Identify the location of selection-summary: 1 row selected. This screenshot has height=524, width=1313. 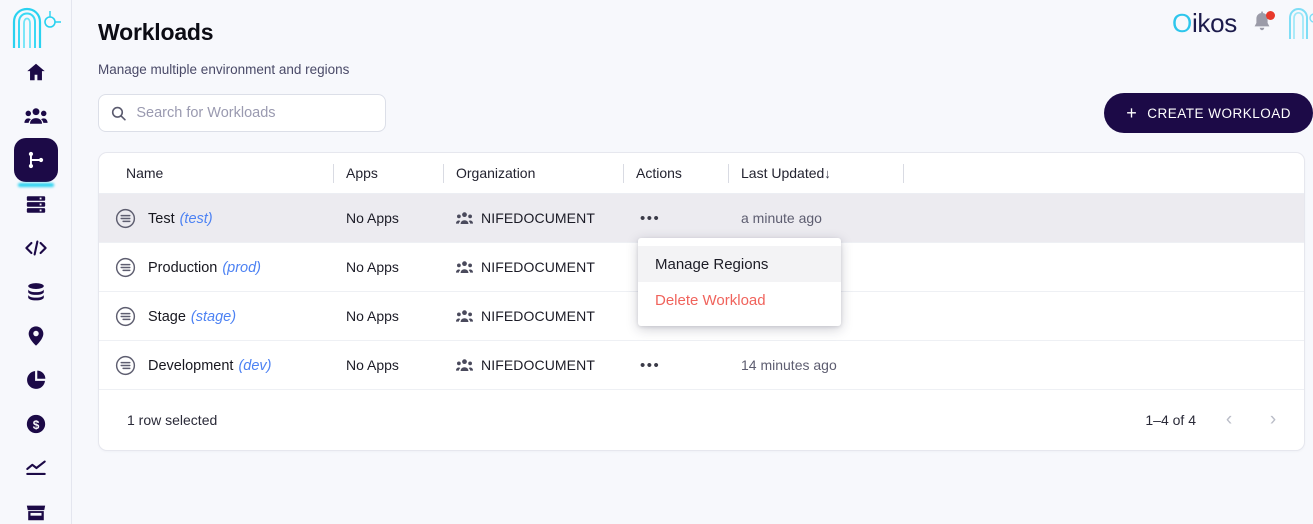
(172, 420).